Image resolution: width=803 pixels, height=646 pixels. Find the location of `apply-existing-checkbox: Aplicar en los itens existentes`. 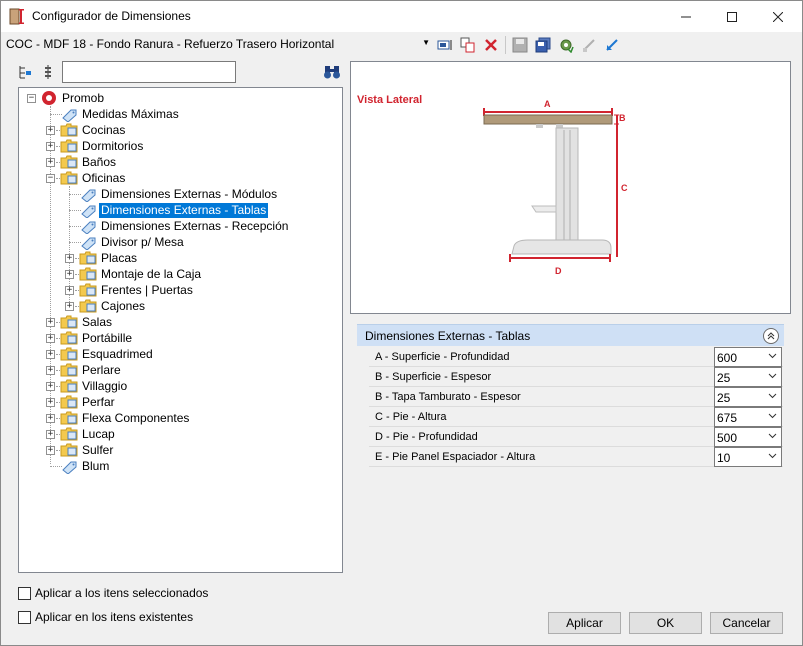

apply-existing-checkbox: Aplicar en los itens existentes is located at coordinates (105, 617).